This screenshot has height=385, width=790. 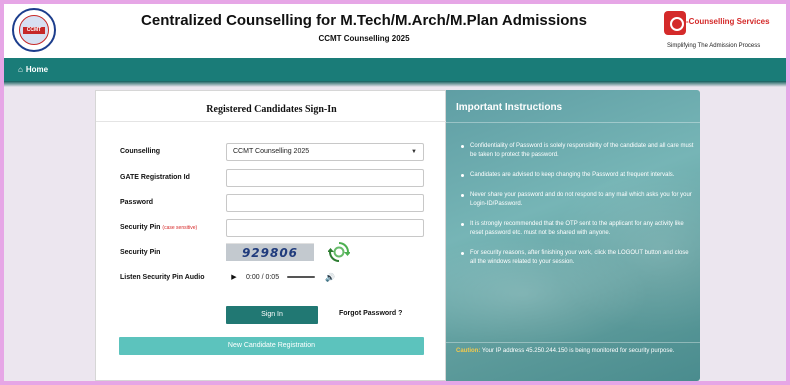 I want to click on volume-icon: 🔊, so click(x=330, y=277).